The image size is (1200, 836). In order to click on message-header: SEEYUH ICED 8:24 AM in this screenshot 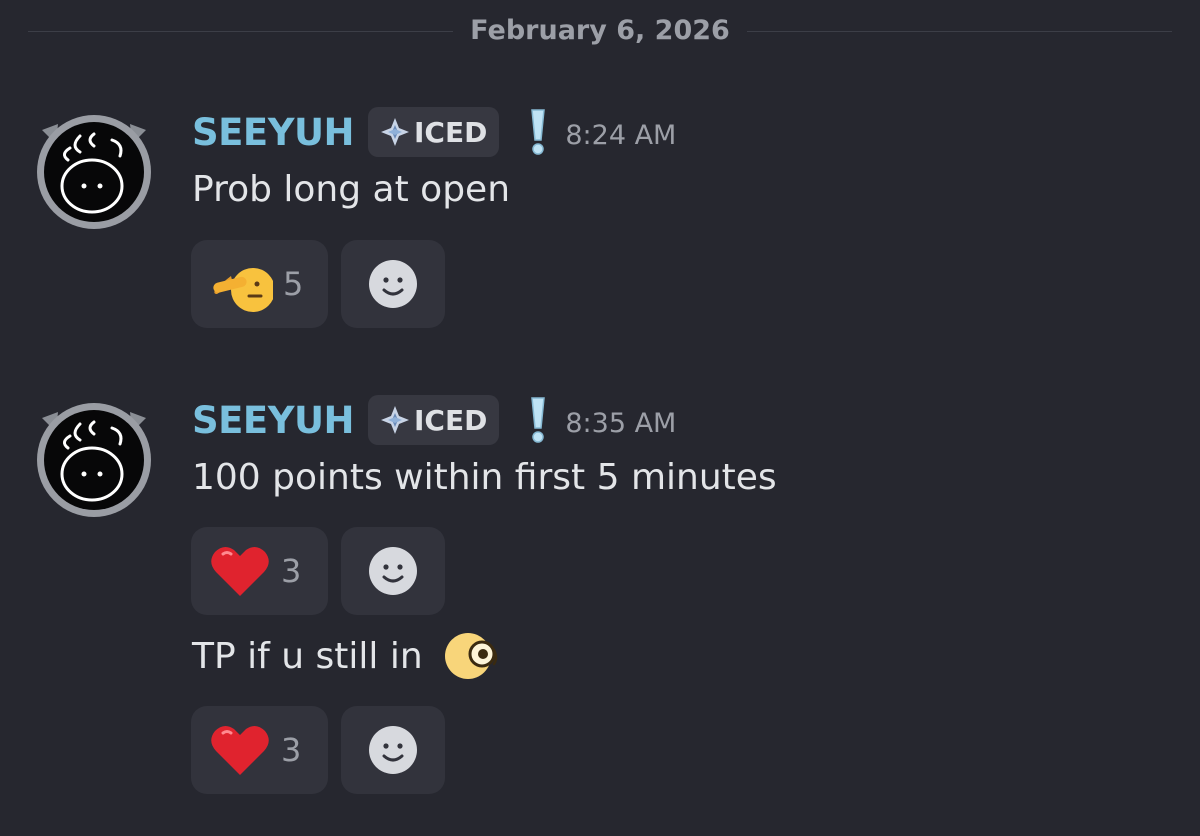, I will do `click(434, 132)`.